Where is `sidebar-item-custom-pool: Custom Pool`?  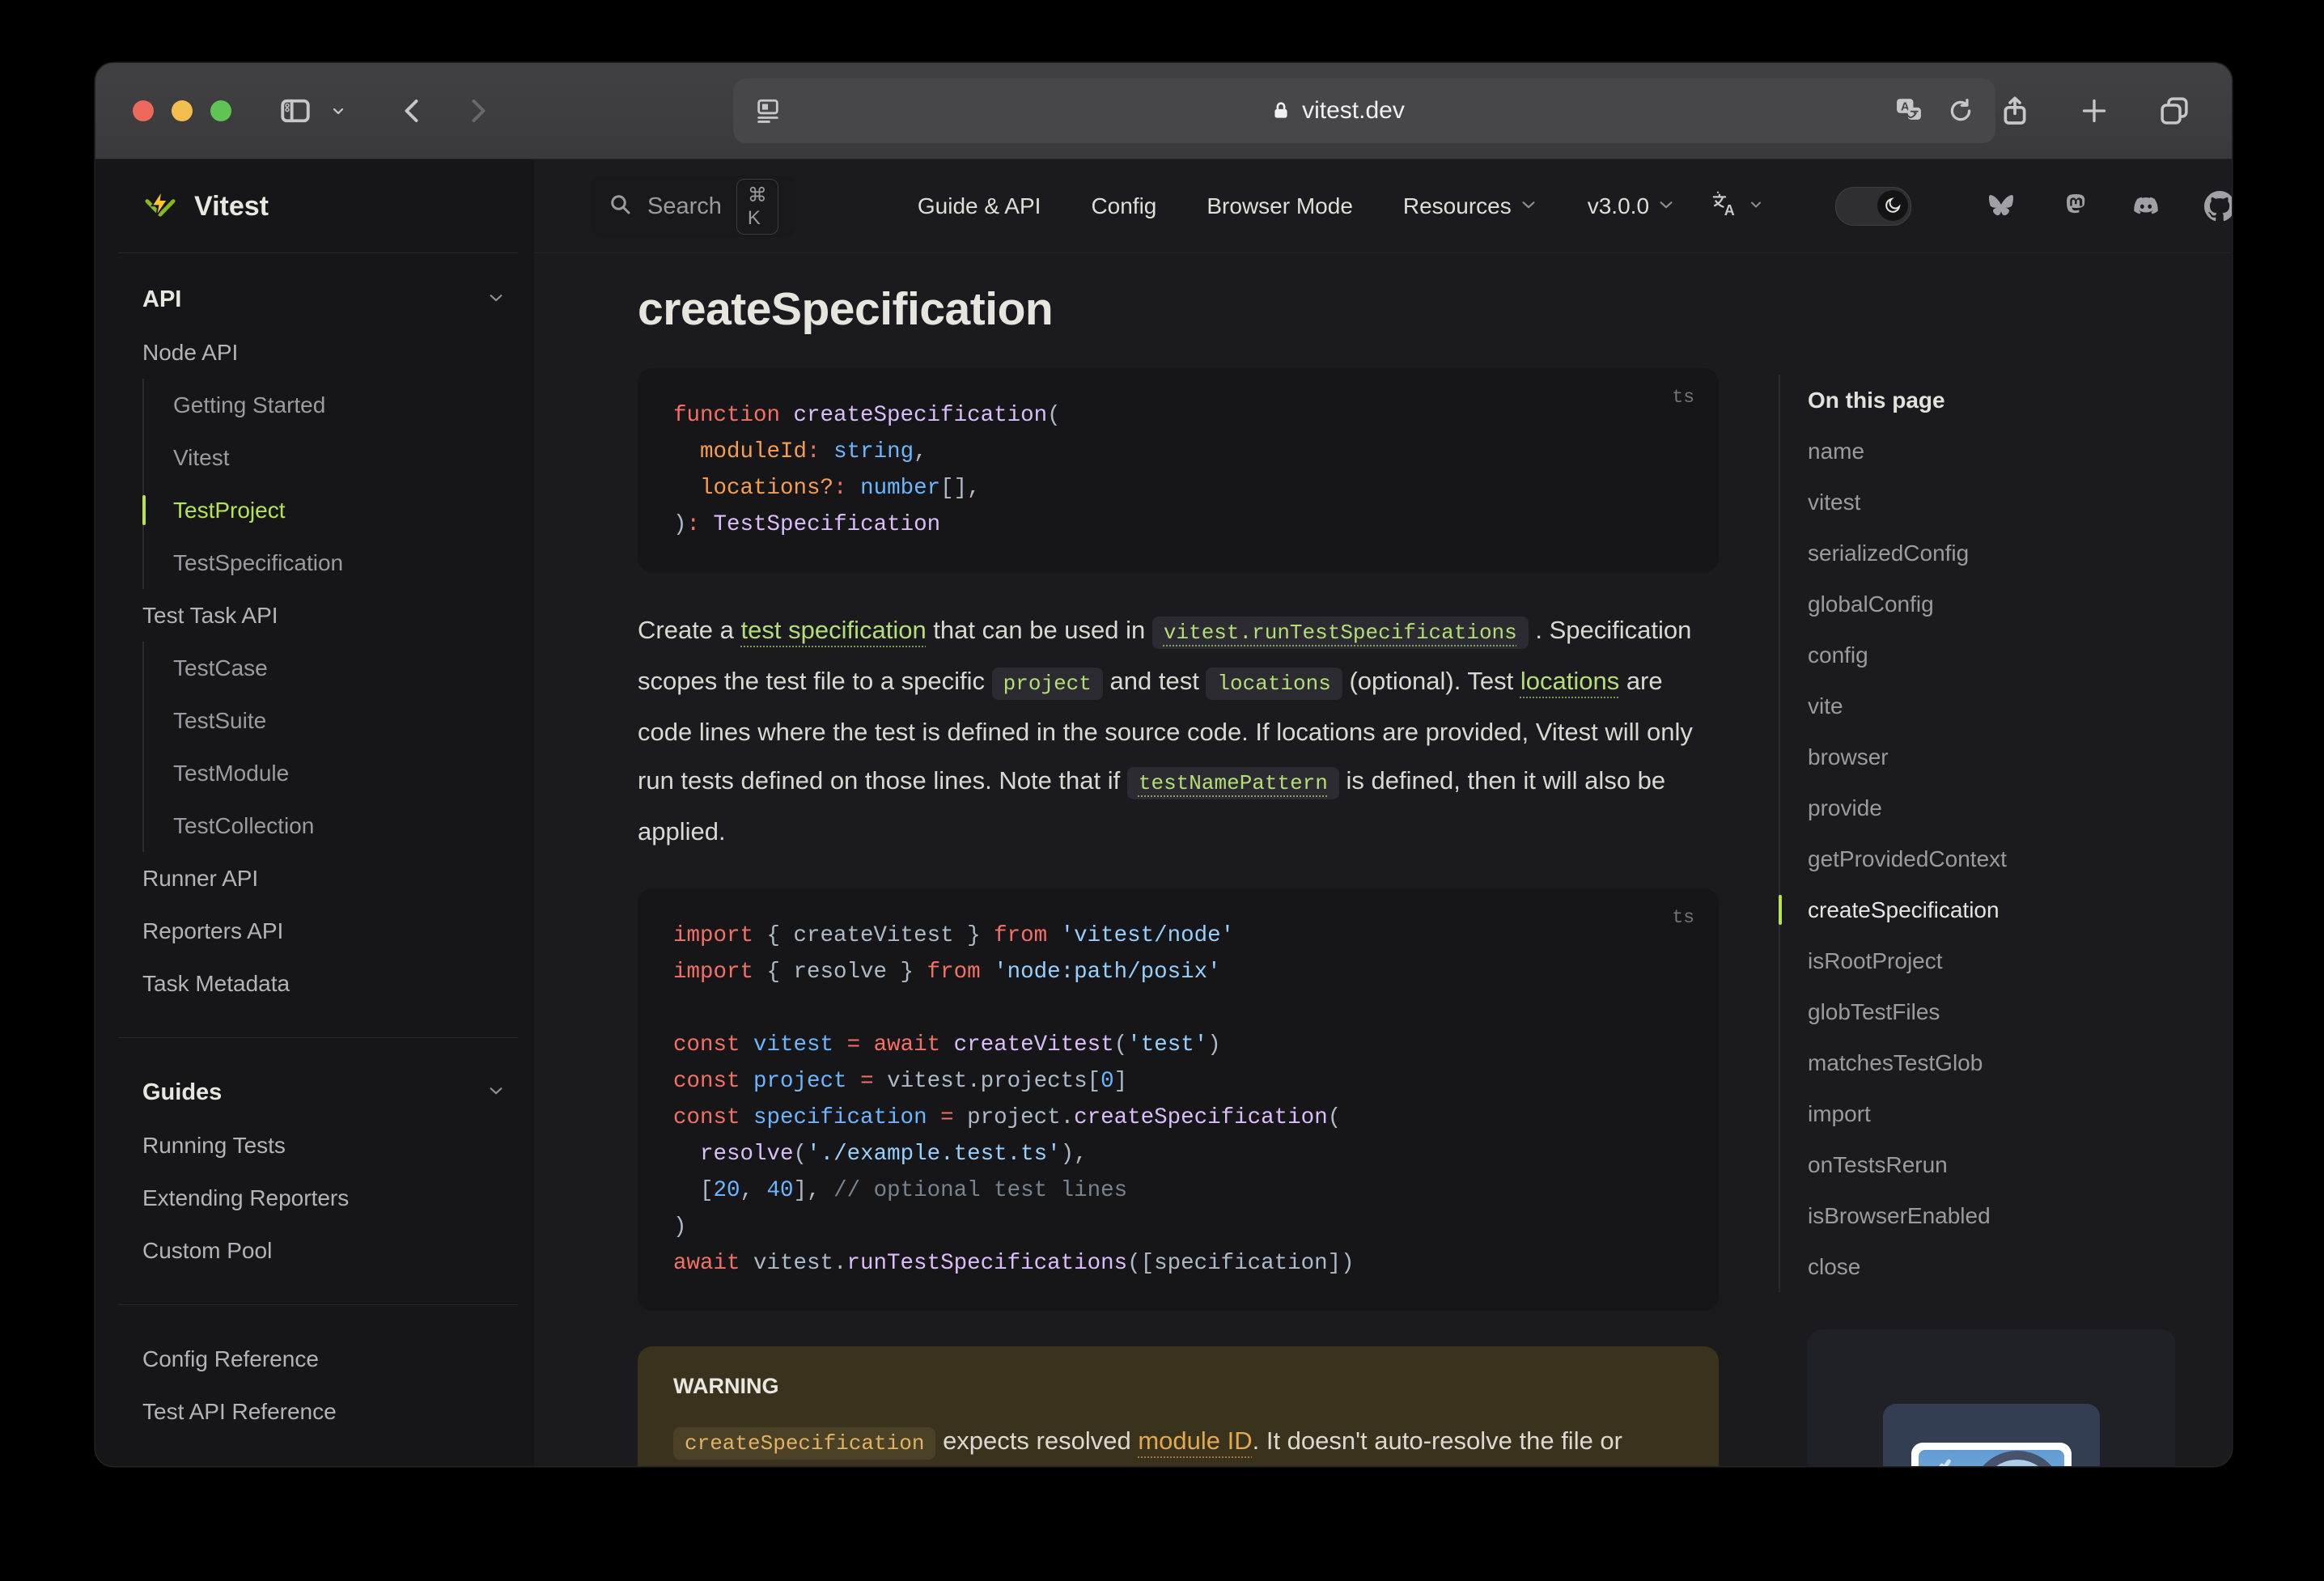 sidebar-item-custom-pool: Custom Pool is located at coordinates (315, 1250).